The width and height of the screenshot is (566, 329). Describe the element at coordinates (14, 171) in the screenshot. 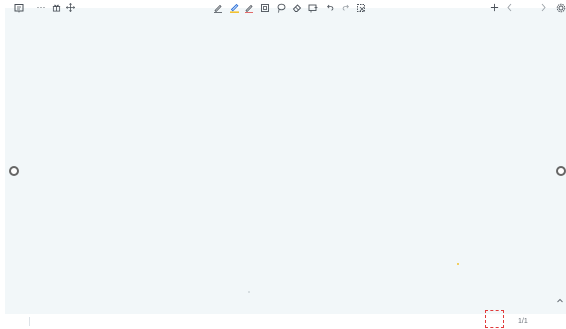

I see `left-page-handle` at that location.